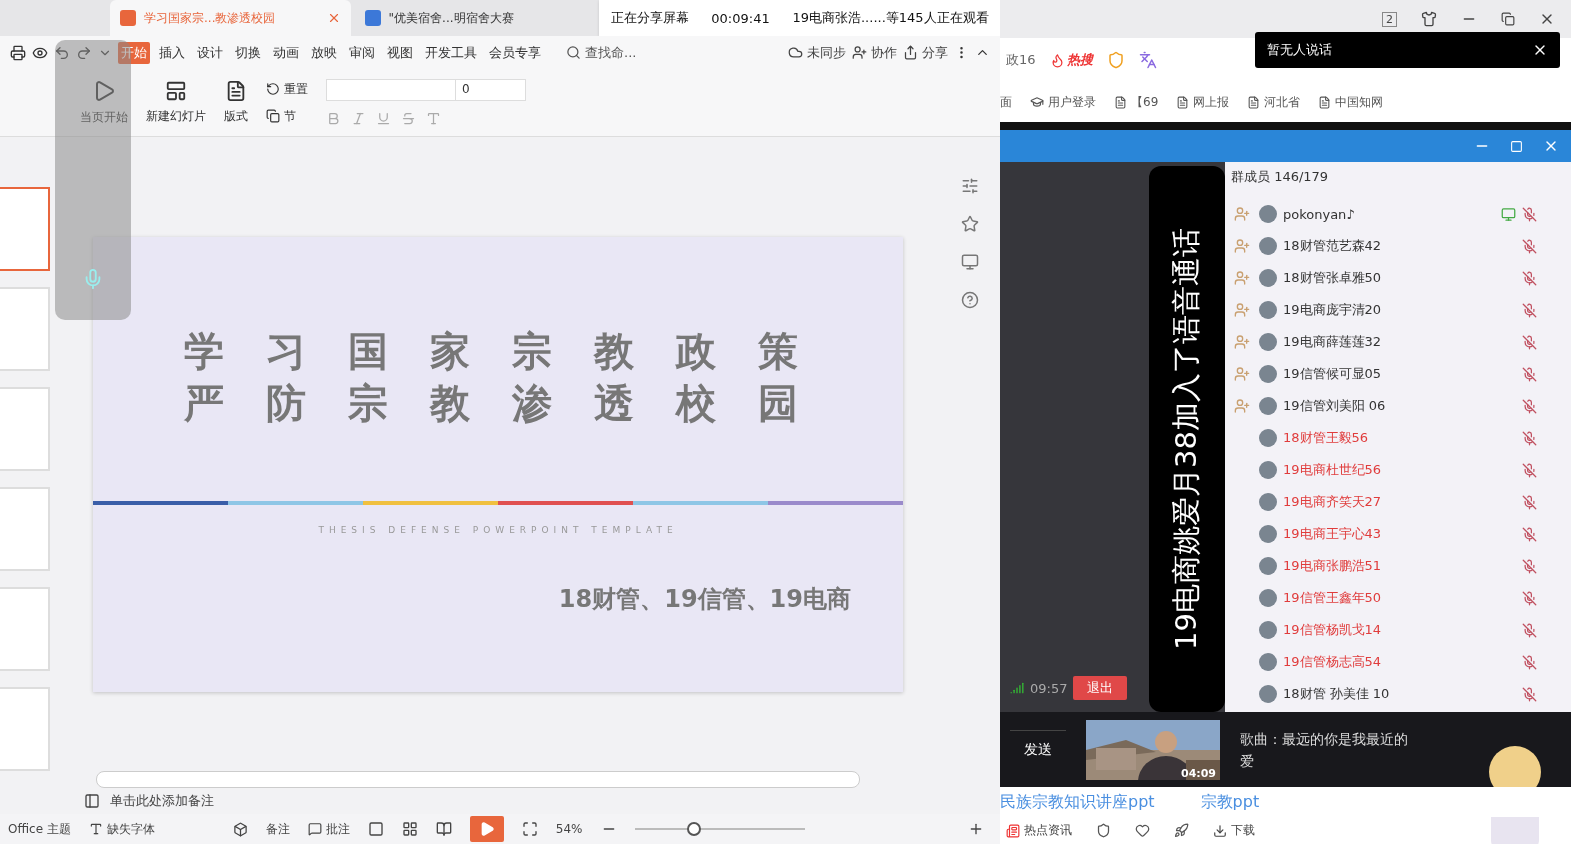  I want to click on ribbon-tab: 审阅, so click(362, 52).